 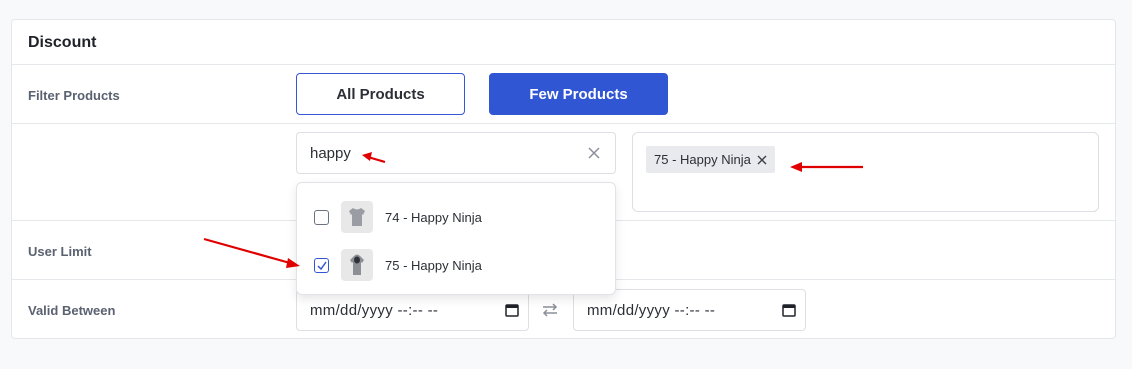 I want to click on search-value: happy, so click(x=330, y=153).